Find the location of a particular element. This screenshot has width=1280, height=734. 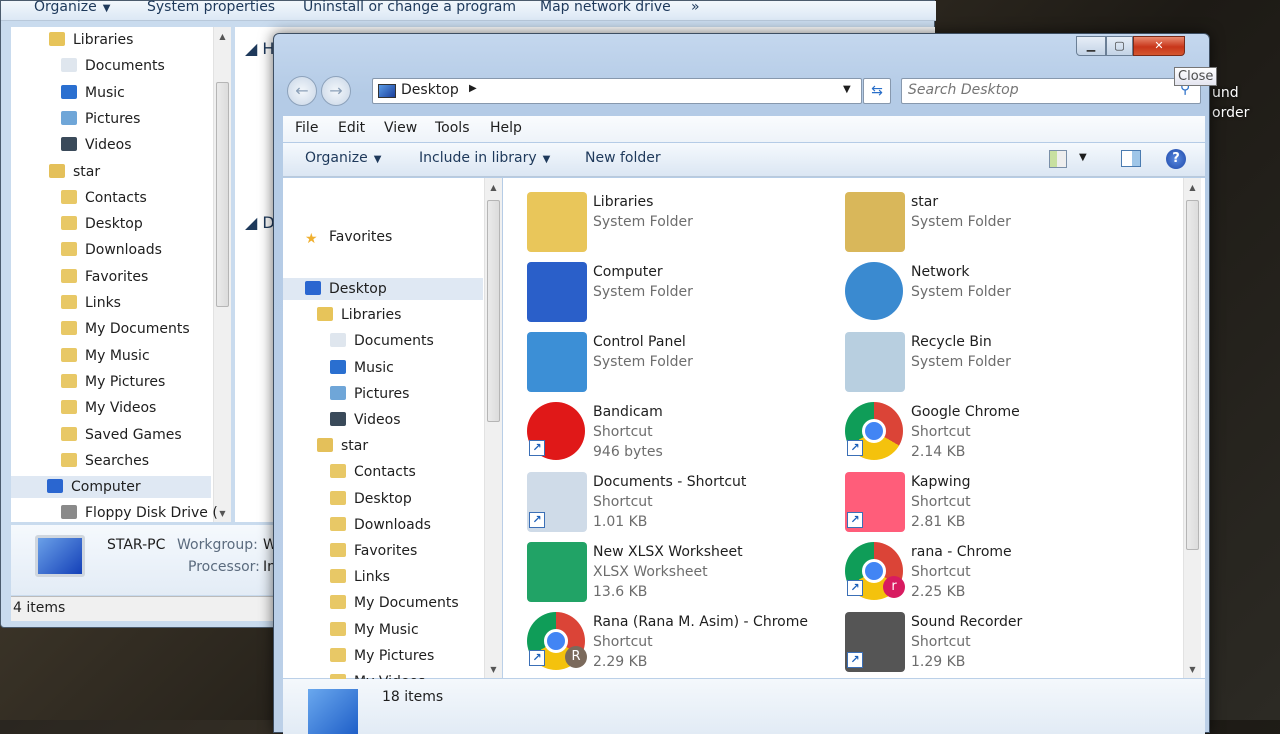

item-name: Google Chrome is located at coordinates (965, 412).